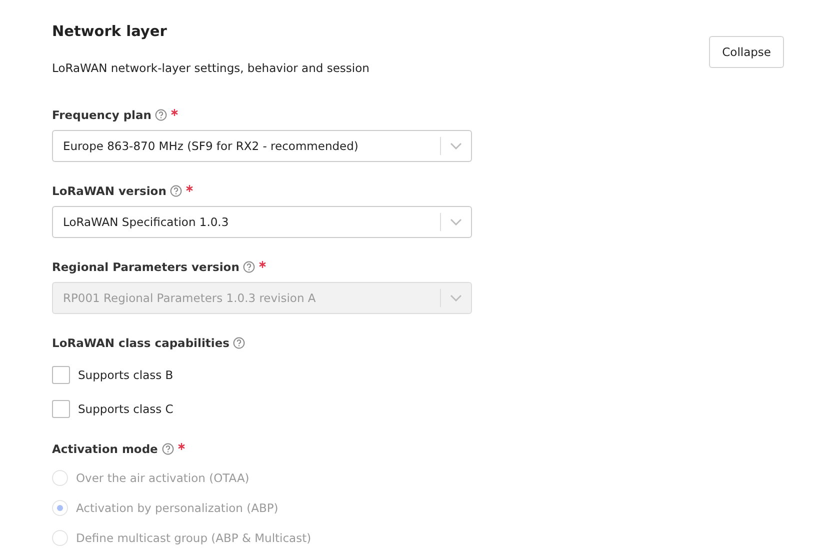 This screenshot has width=819, height=557. Describe the element at coordinates (126, 409) in the screenshot. I see `checkbox-label: Supports class C` at that location.